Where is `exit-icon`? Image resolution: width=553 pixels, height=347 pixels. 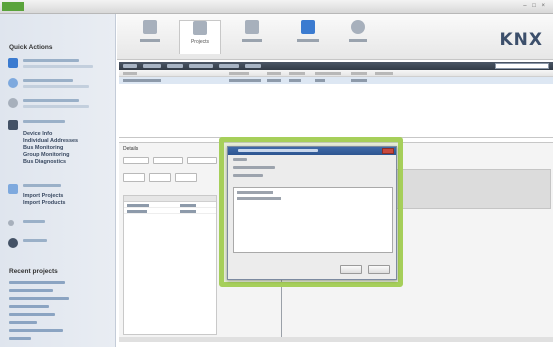 exit-icon is located at coordinates (13, 243).